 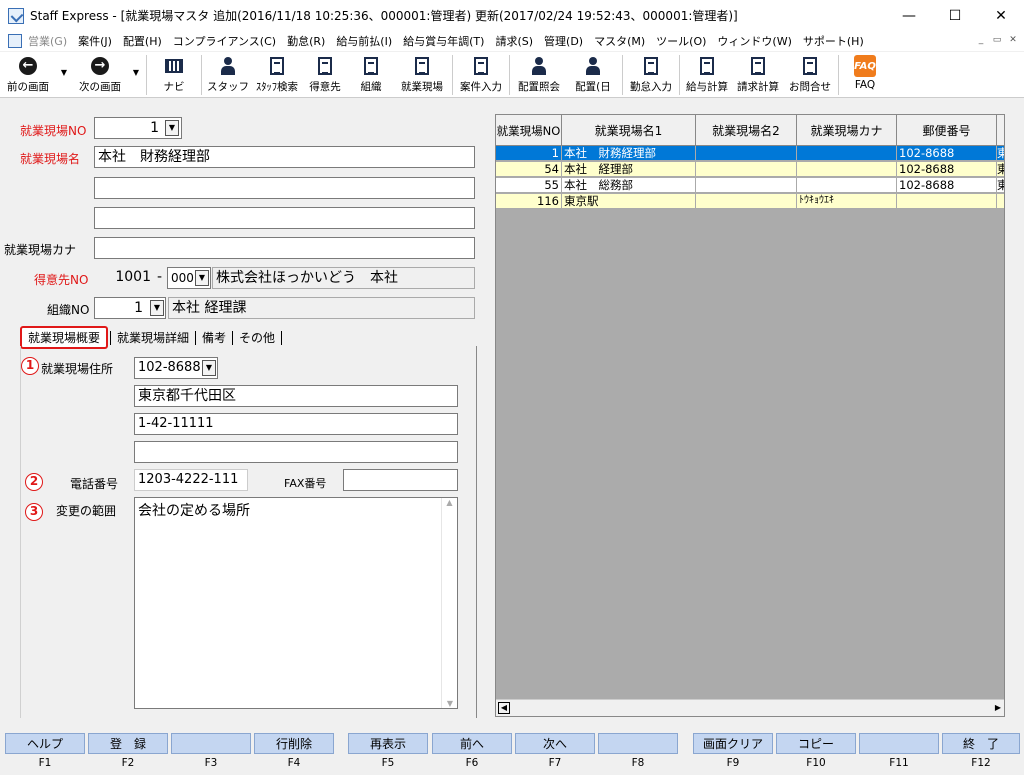 What do you see at coordinates (810, 75) in the screenshot?
I see `inquiry-button: お問合せ` at bounding box center [810, 75].